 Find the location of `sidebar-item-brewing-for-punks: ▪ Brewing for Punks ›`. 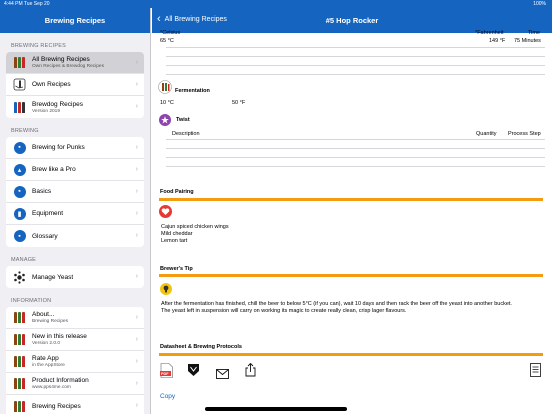

sidebar-item-brewing-for-punks: ▪ Brewing for Punks › is located at coordinates (75, 148).